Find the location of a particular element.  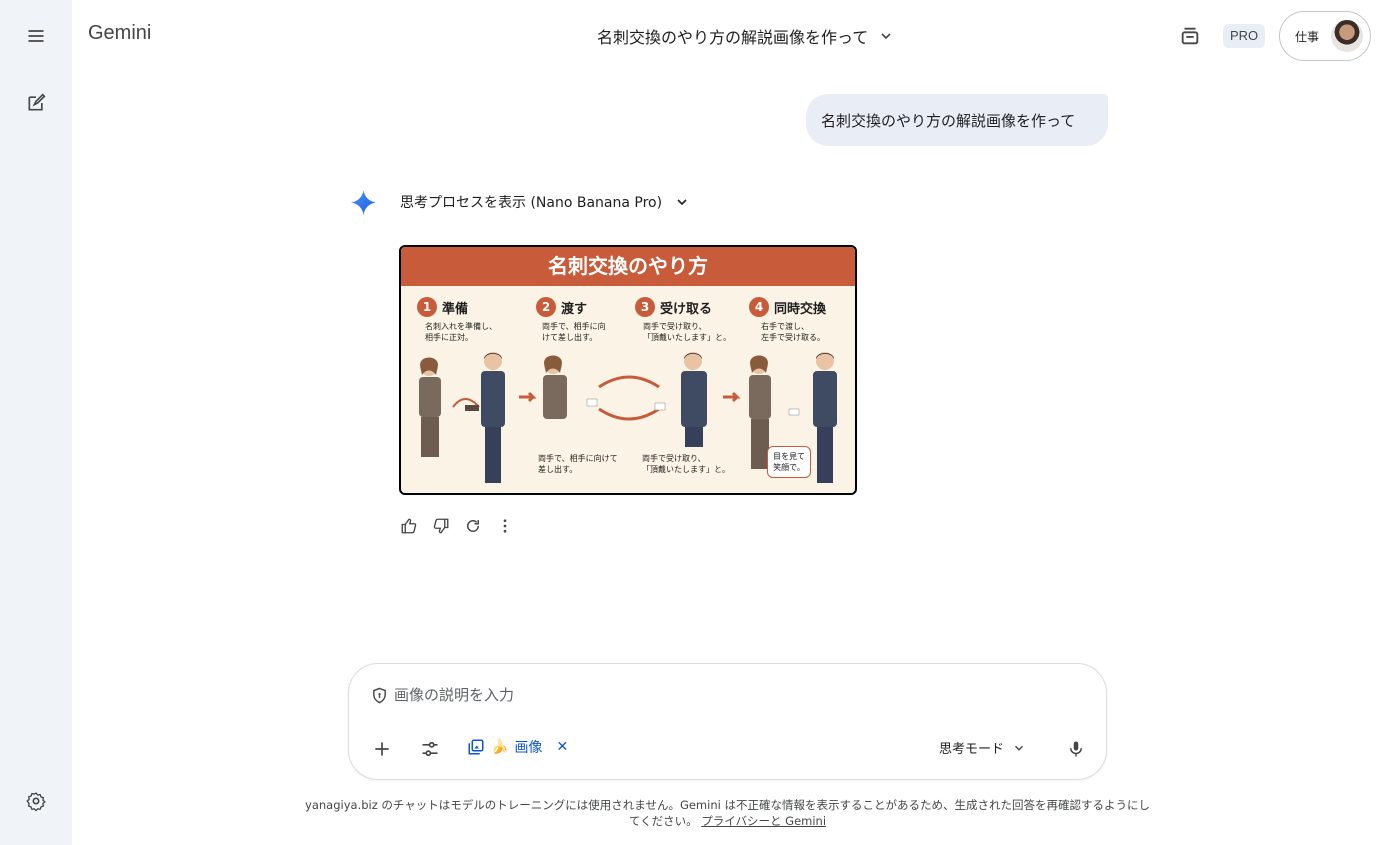

plus-icon is located at coordinates (382, 749).